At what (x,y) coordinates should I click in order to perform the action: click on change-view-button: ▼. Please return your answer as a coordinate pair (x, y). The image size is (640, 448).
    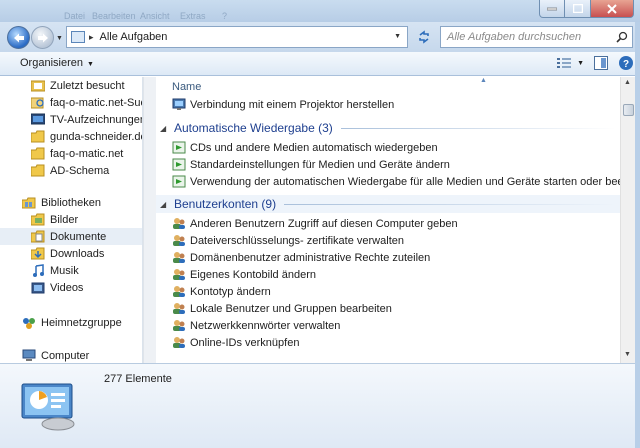
    Looking at the image, I should click on (570, 63).